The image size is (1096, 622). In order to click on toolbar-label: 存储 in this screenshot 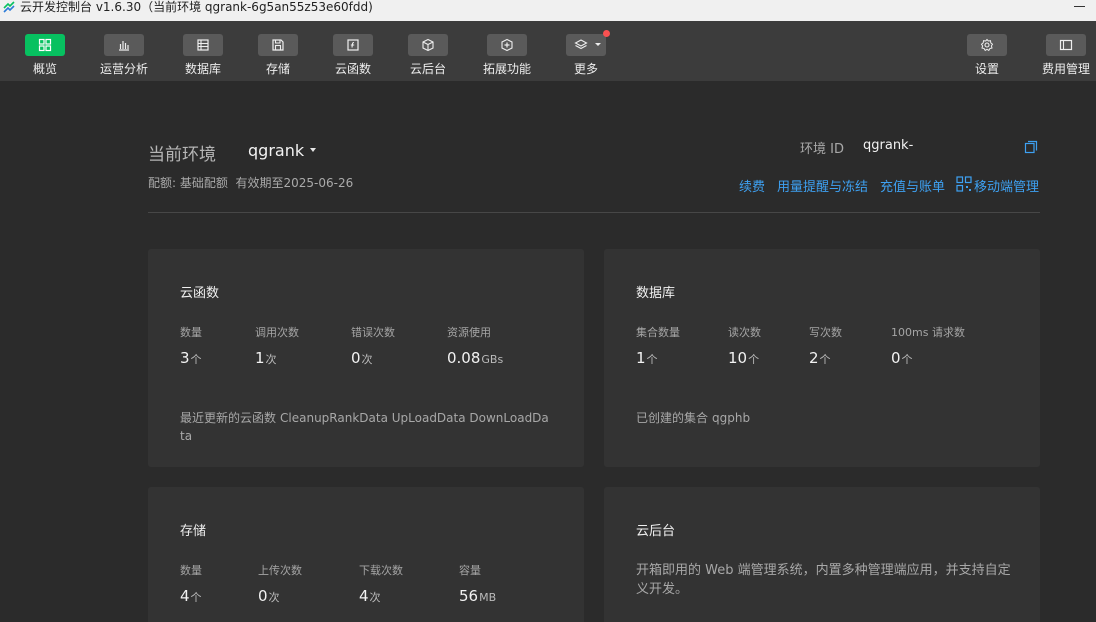, I will do `click(277, 69)`.